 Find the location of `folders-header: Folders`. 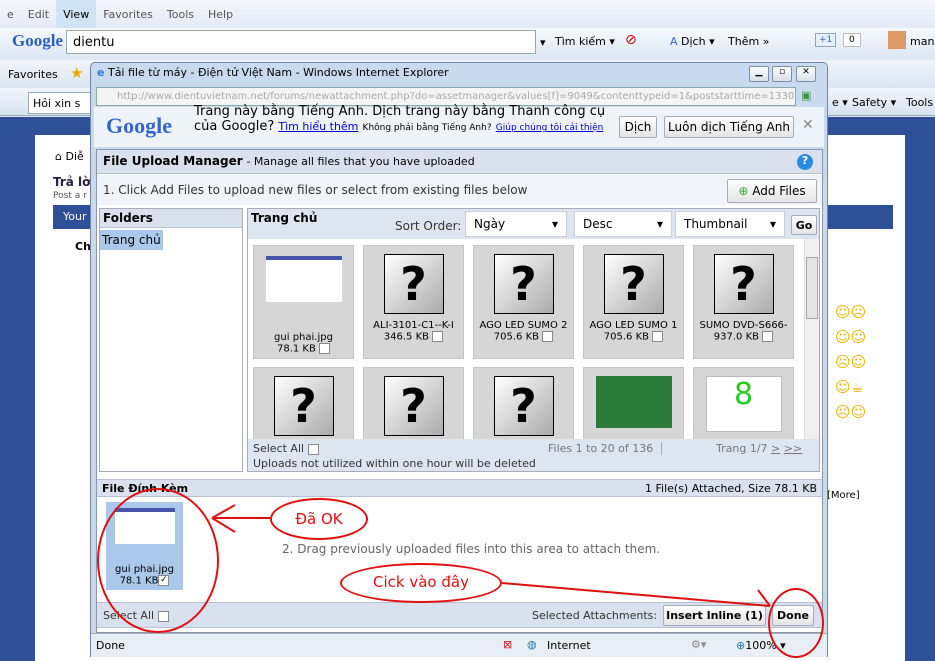

folders-header: Folders is located at coordinates (171, 218).